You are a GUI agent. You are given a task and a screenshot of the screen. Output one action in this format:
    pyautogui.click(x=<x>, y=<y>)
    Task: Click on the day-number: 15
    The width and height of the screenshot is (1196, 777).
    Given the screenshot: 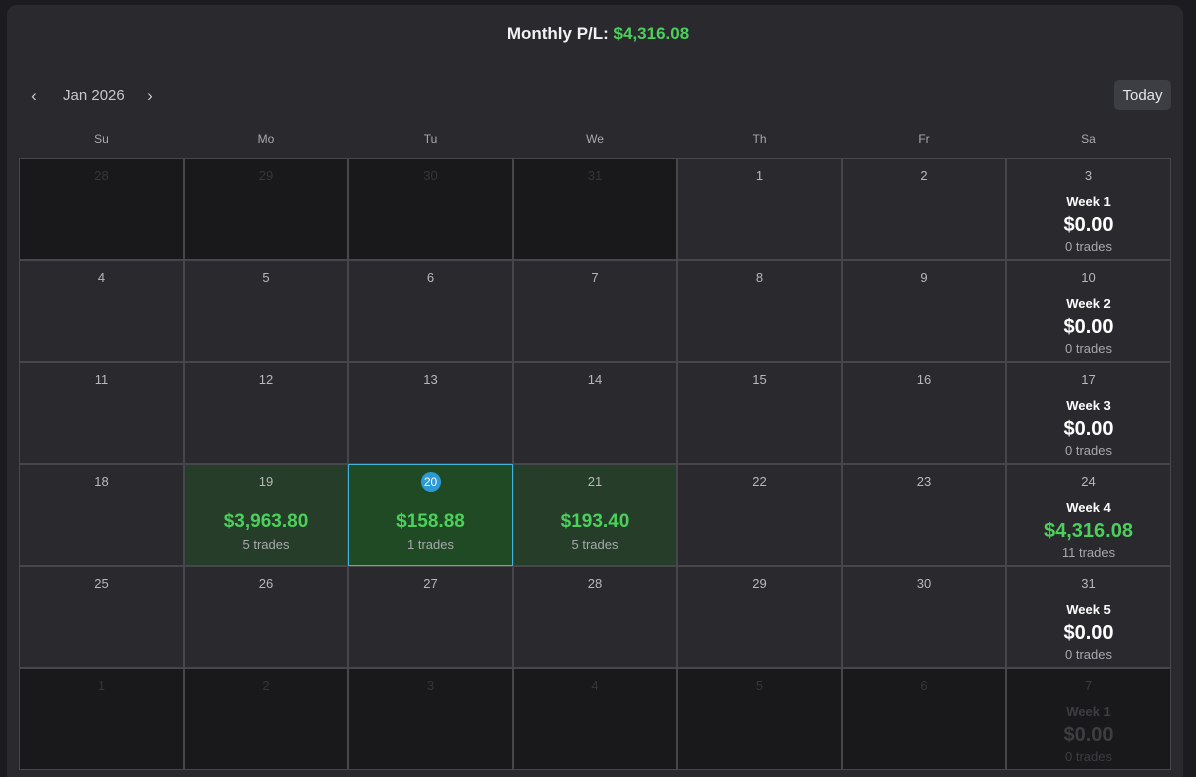 What is the action you would take?
    pyautogui.click(x=759, y=379)
    